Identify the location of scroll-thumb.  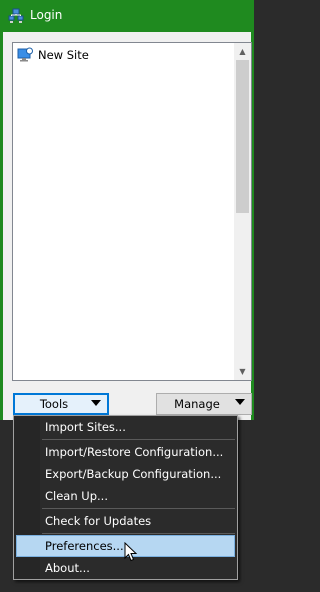
(242, 136).